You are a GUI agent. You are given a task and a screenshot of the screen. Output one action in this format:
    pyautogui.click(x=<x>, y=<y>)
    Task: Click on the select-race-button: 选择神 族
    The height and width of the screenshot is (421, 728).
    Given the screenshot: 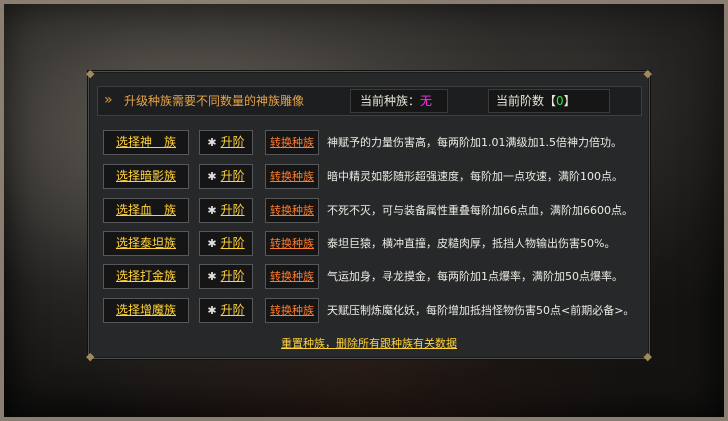 What is the action you would take?
    pyautogui.click(x=146, y=142)
    